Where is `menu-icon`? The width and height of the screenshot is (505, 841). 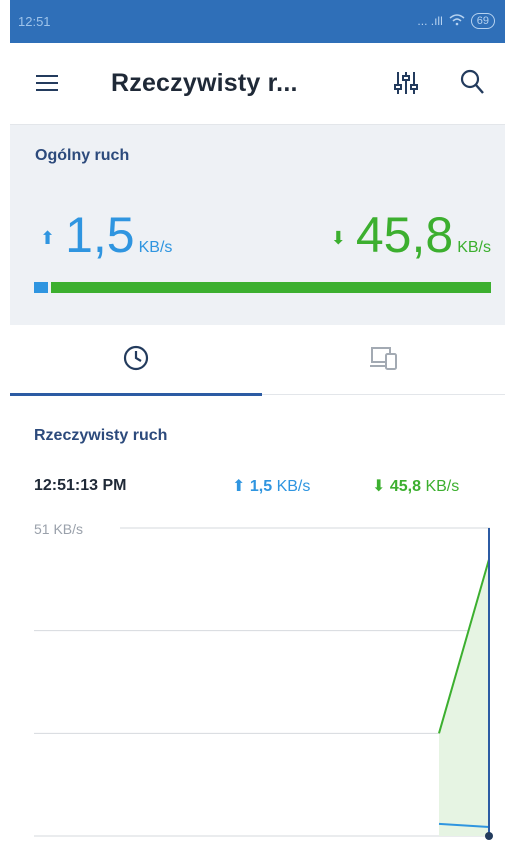
menu-icon is located at coordinates (47, 84).